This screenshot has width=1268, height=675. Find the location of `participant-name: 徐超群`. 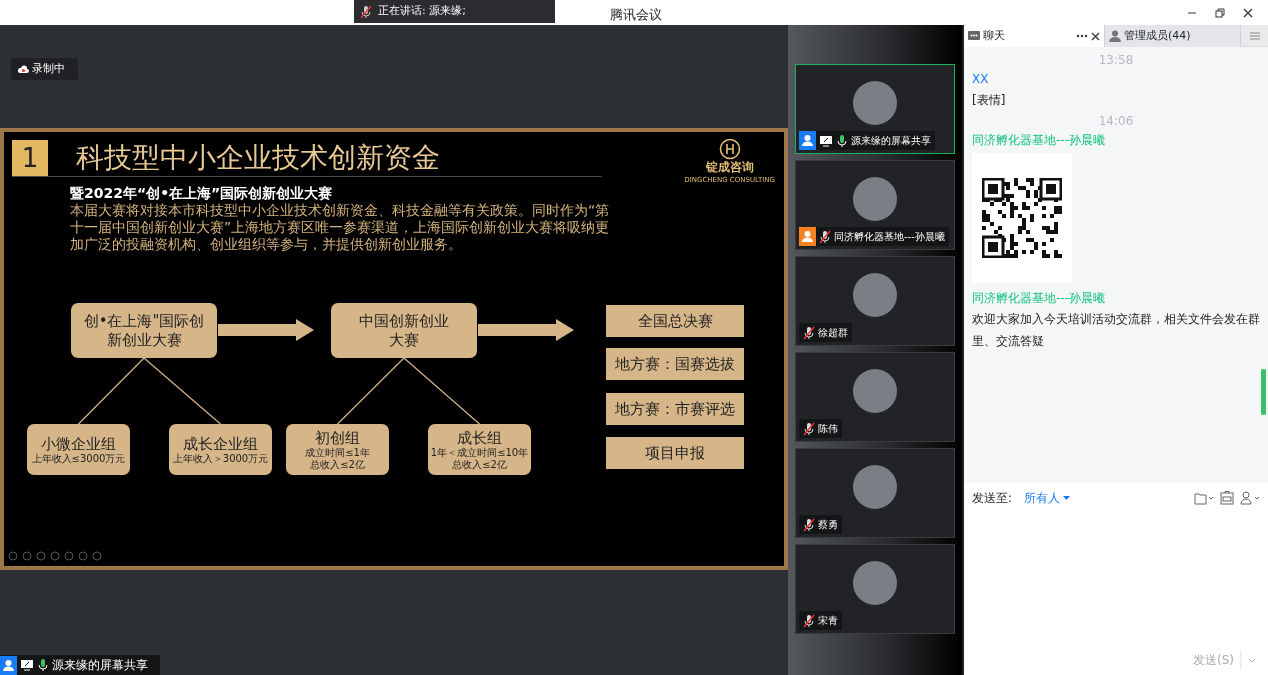

participant-name: 徐超群 is located at coordinates (833, 333).